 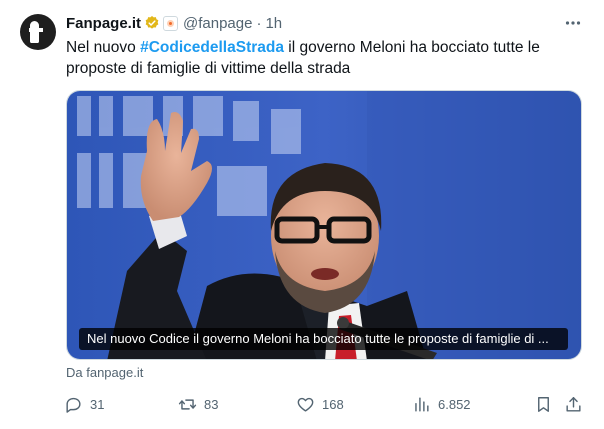 What do you see at coordinates (84, 404) in the screenshot?
I see `reply-button: 31` at bounding box center [84, 404].